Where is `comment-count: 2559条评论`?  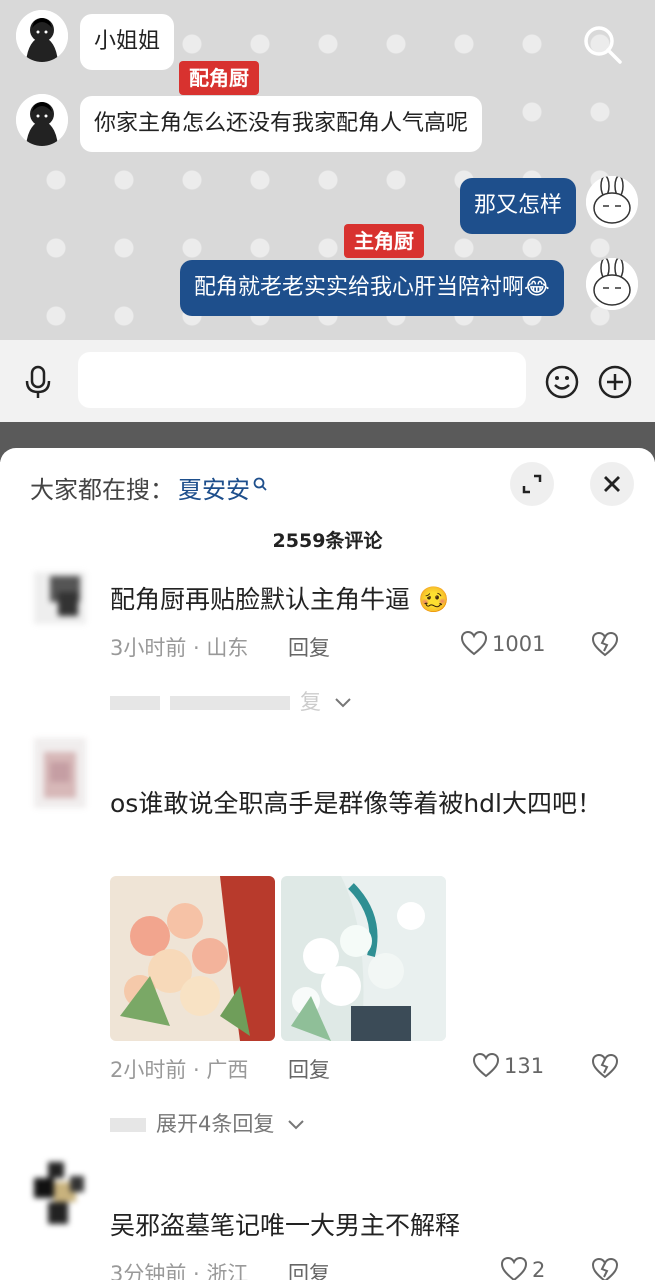 comment-count: 2559条评论 is located at coordinates (327, 541).